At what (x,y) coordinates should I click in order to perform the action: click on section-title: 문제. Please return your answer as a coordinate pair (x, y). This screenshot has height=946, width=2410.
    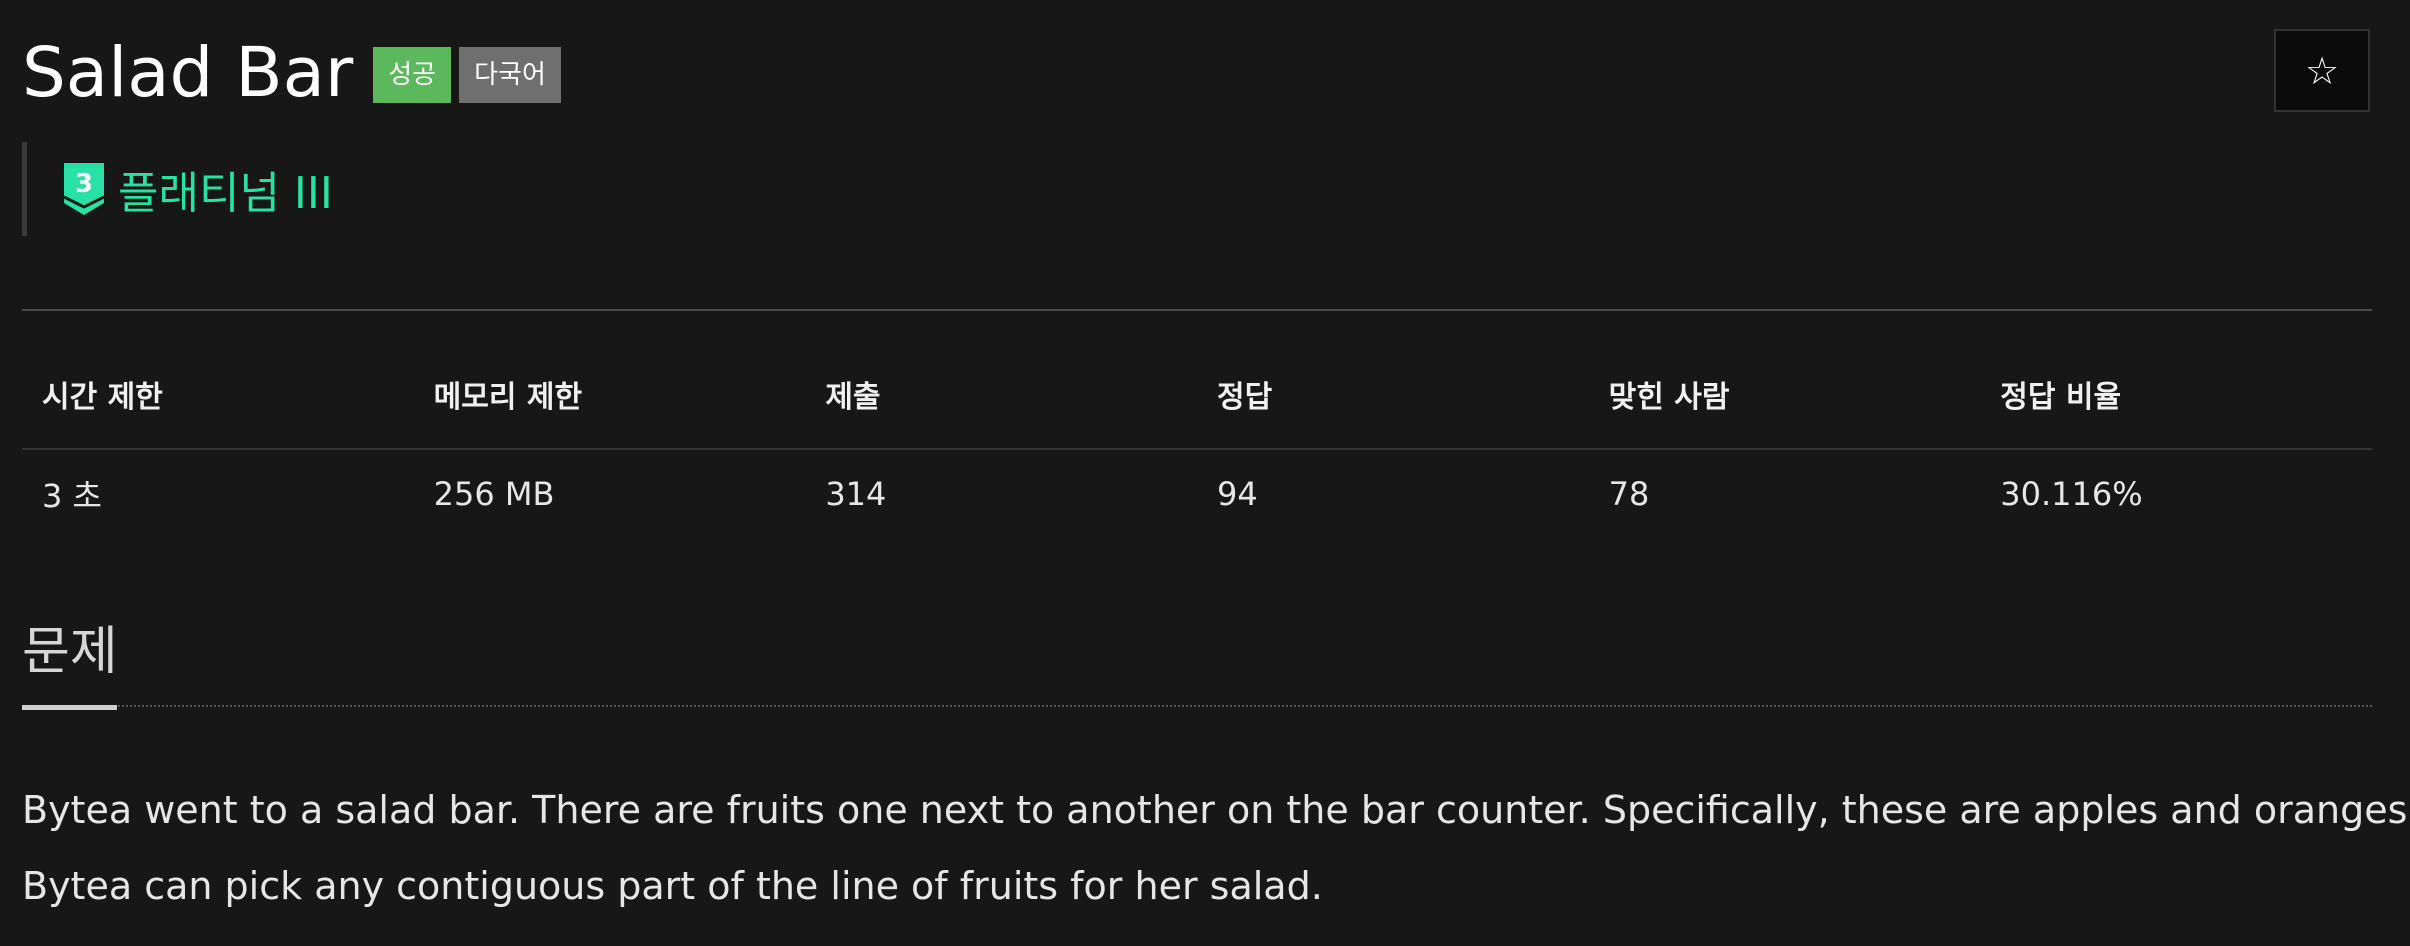
    Looking at the image, I should click on (70, 652).